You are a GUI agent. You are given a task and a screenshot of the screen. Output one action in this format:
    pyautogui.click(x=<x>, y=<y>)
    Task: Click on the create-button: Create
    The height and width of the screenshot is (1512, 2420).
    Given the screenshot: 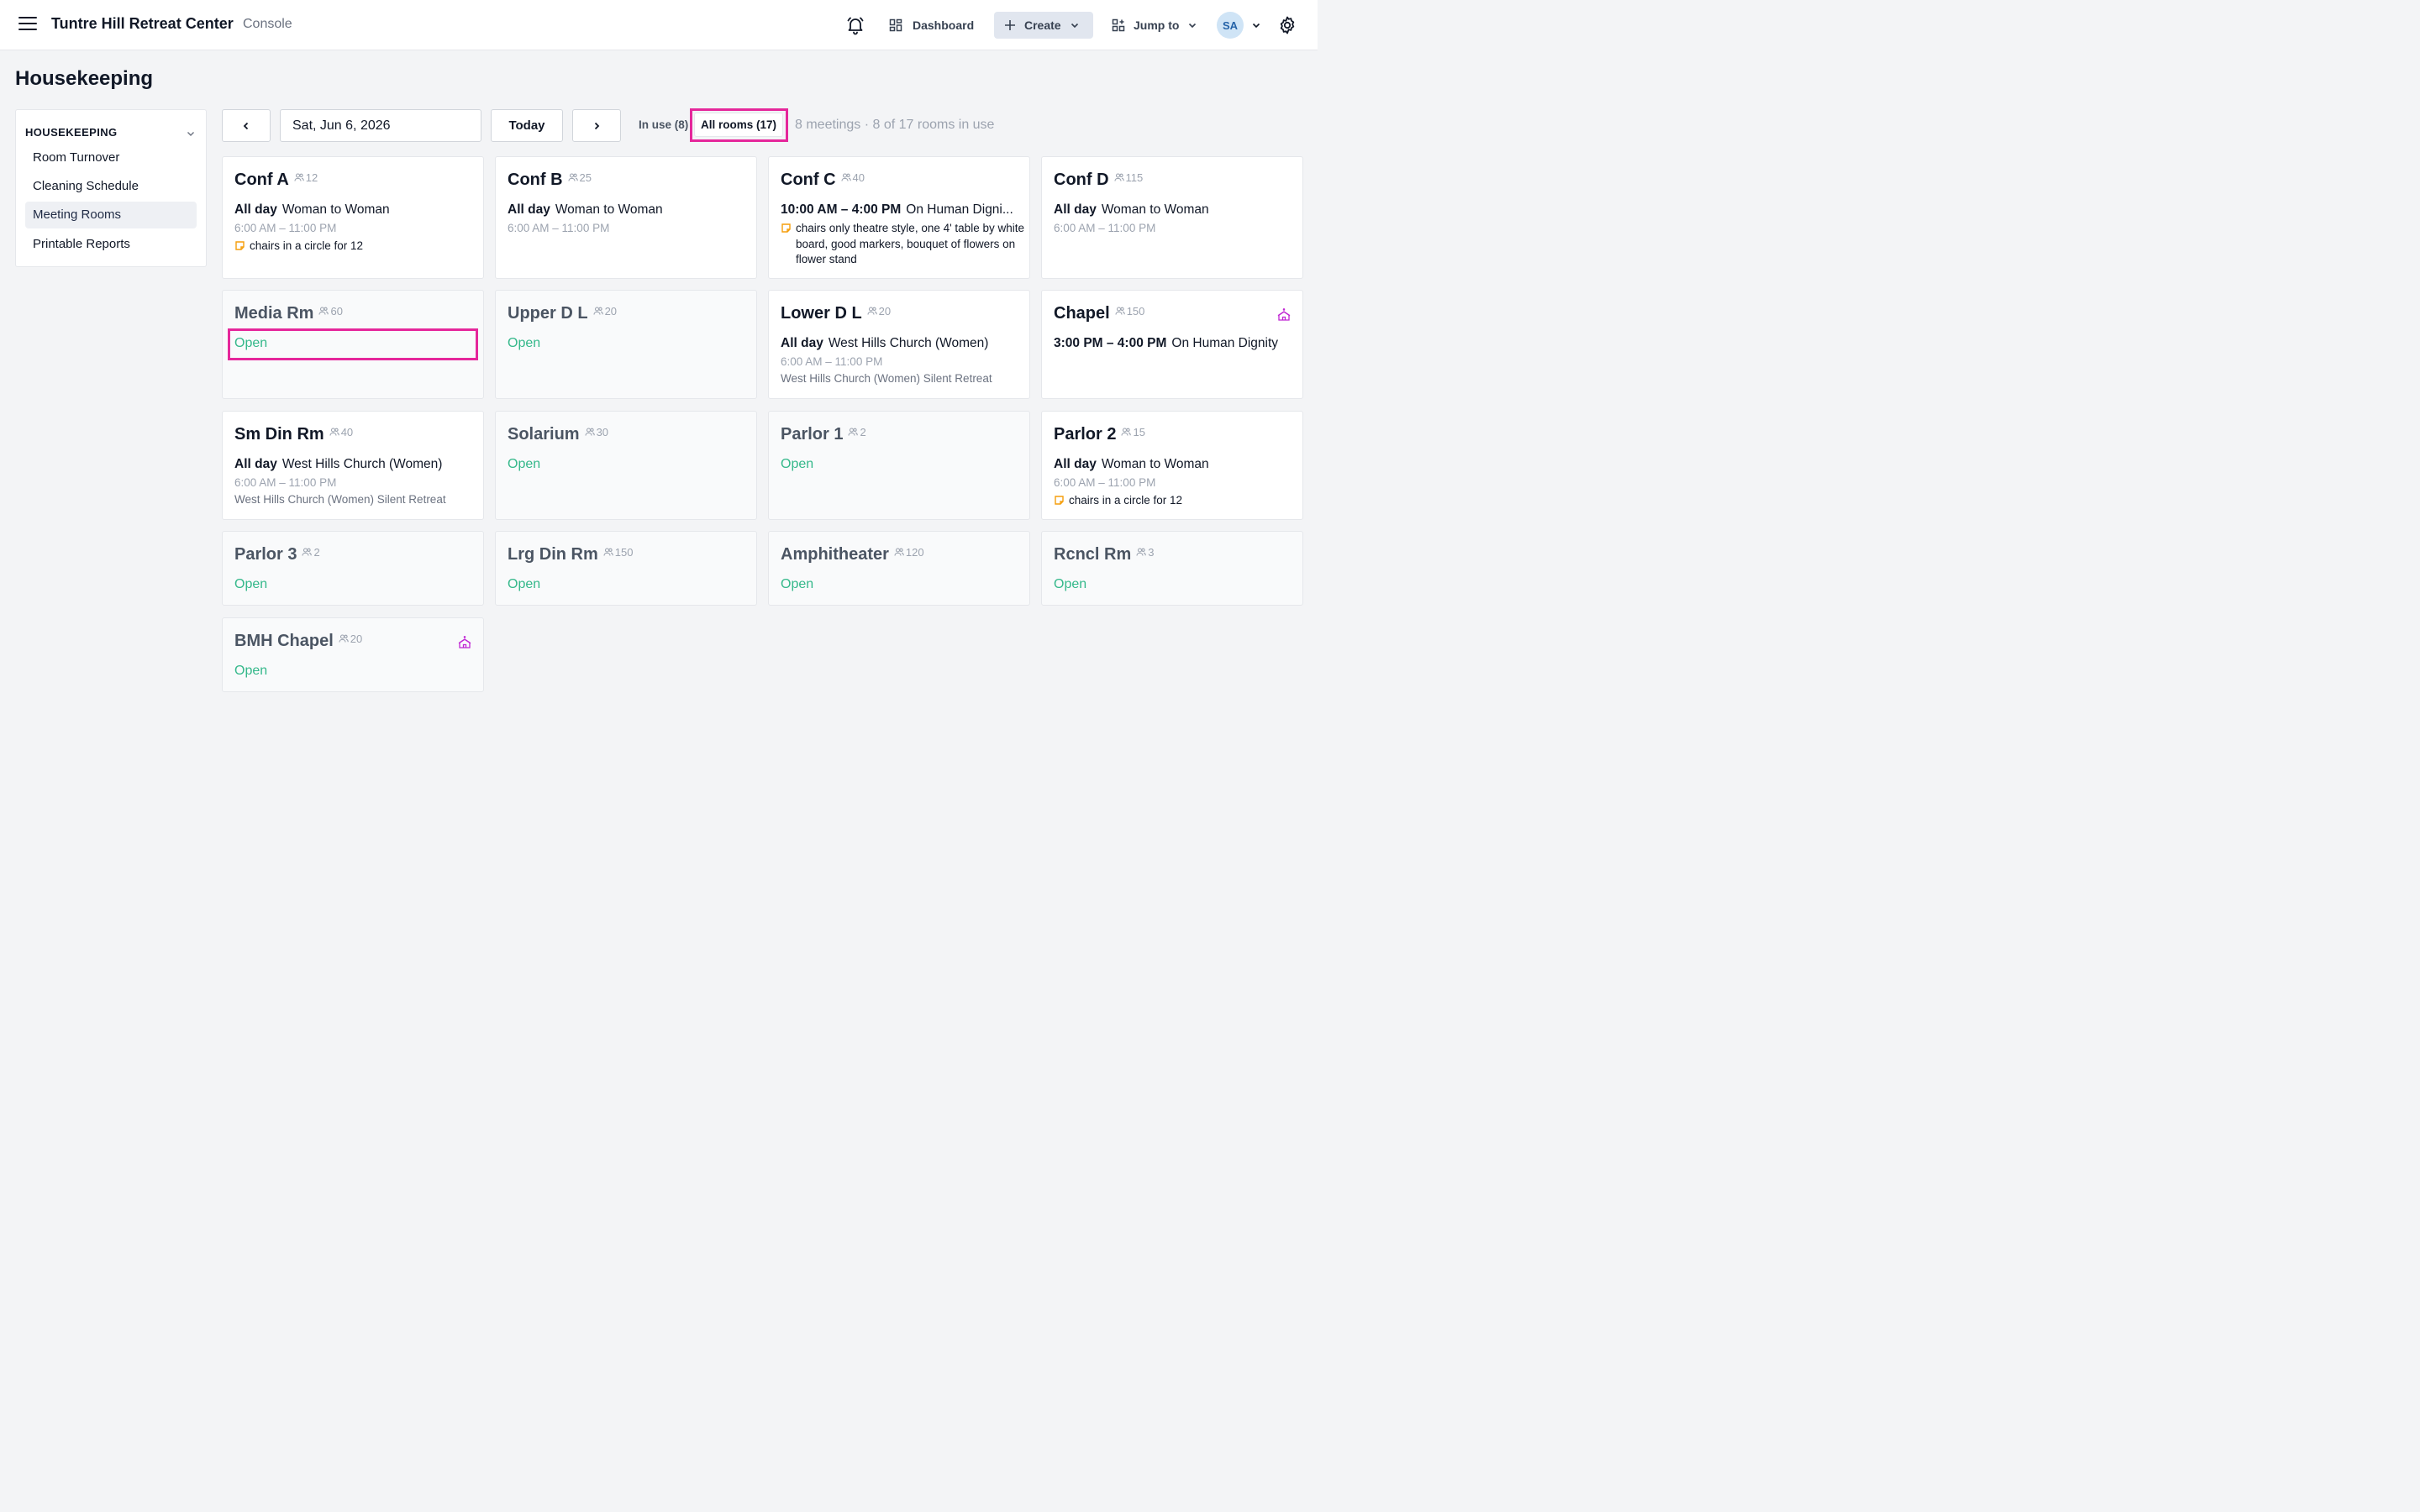 What is the action you would take?
    pyautogui.click(x=1043, y=25)
    